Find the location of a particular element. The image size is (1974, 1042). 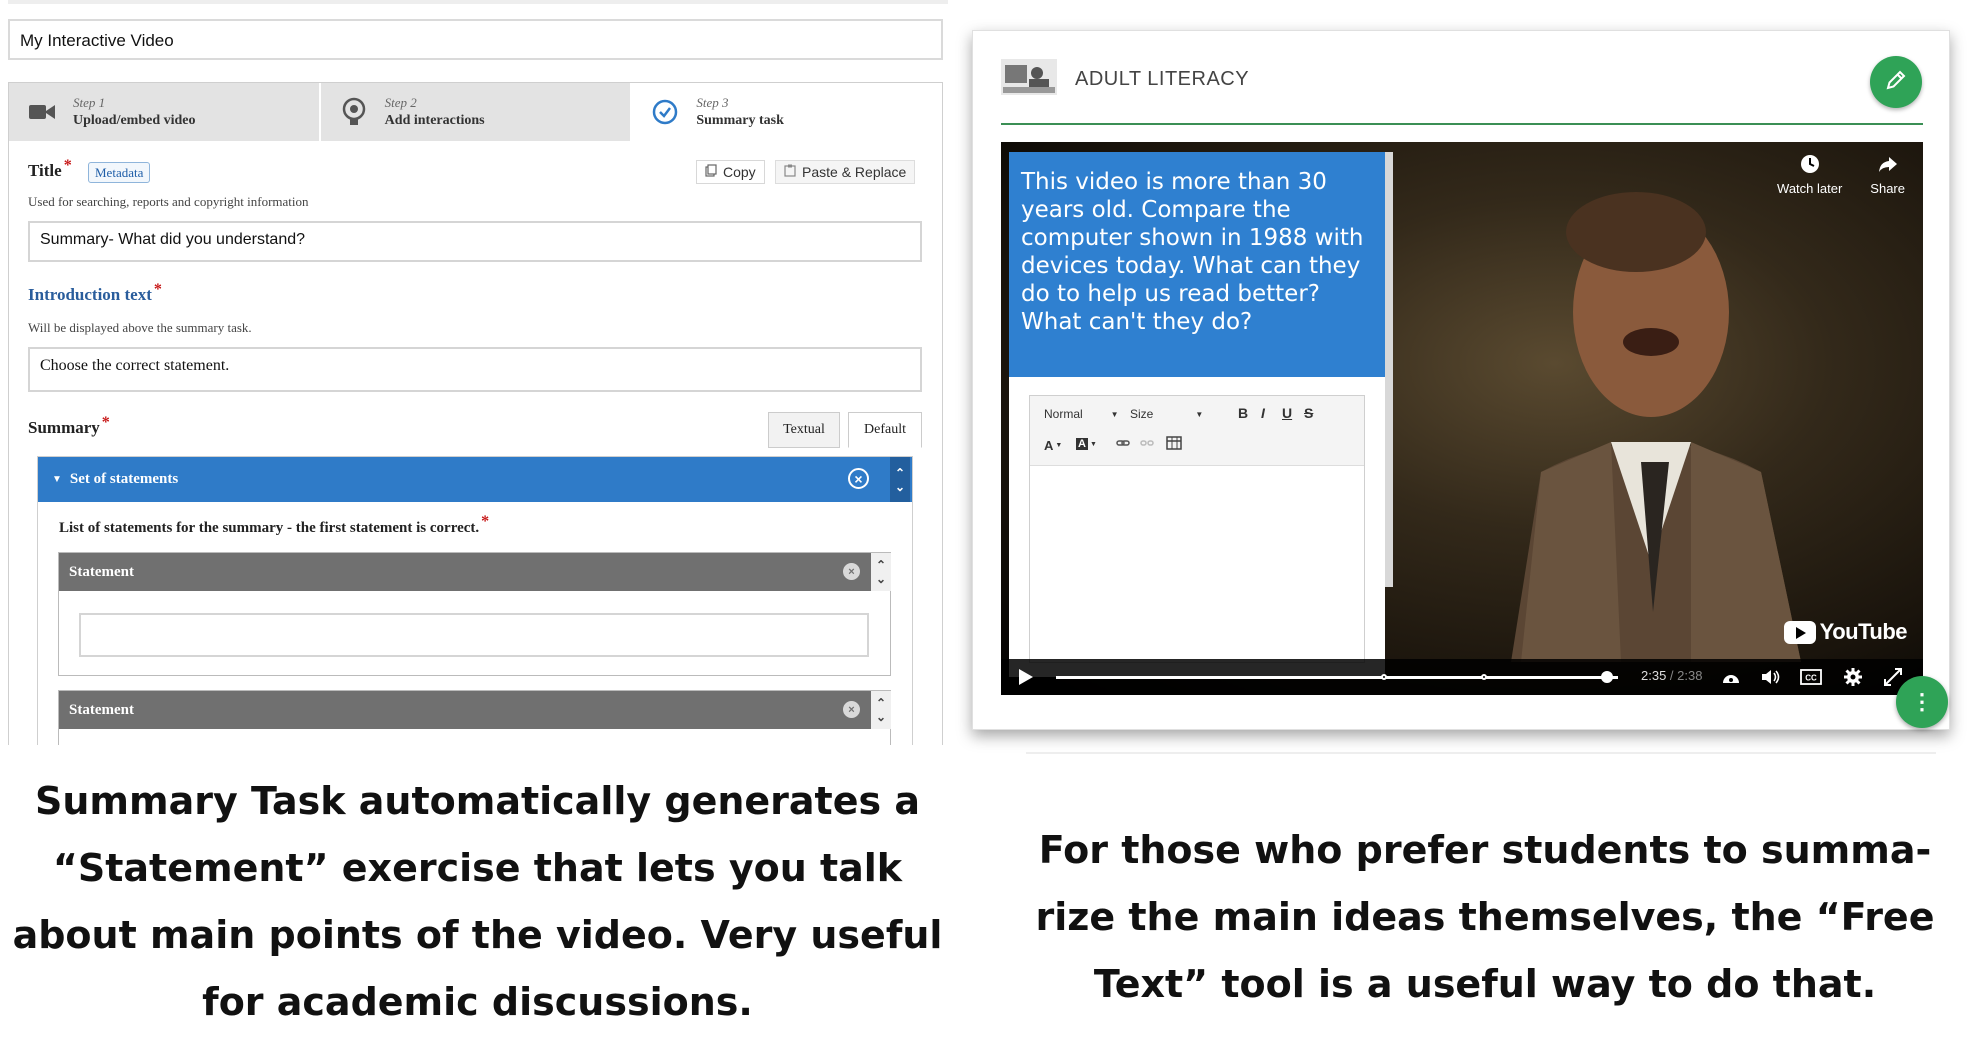

edit-button is located at coordinates (1896, 82).